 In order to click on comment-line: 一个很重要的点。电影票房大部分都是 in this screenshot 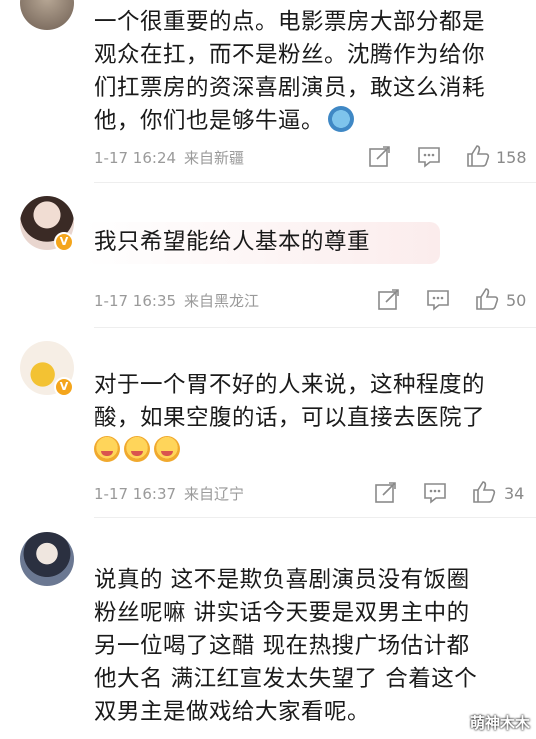, I will do `click(290, 22)`.